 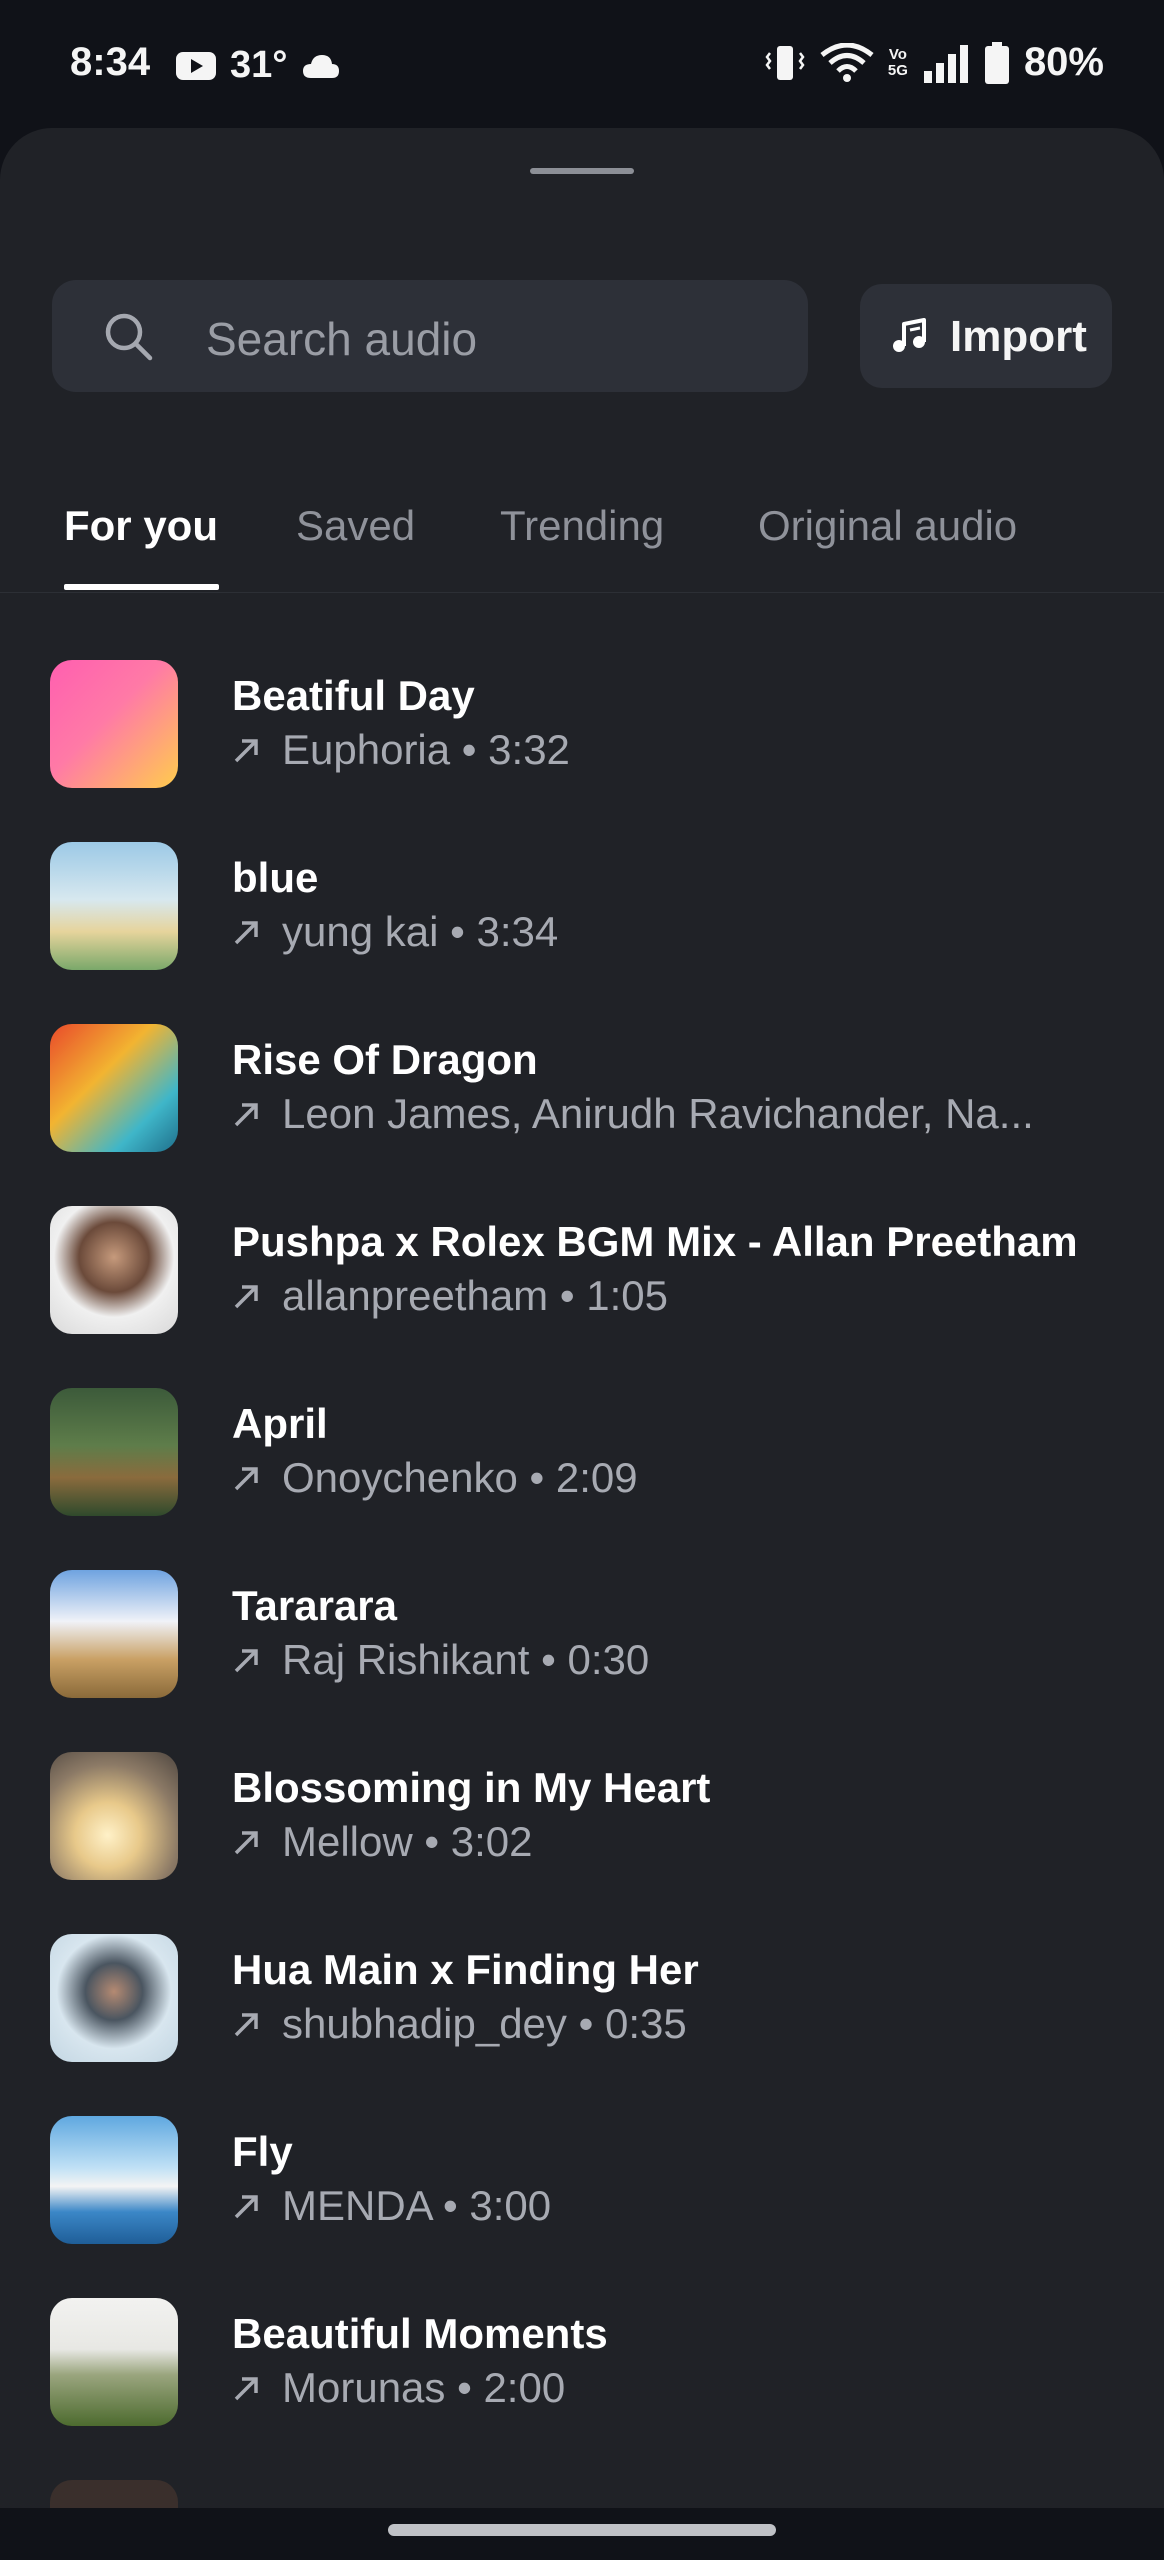 I want to click on tab-bar: For you Saved Trending Original audio, so click(x=582, y=476).